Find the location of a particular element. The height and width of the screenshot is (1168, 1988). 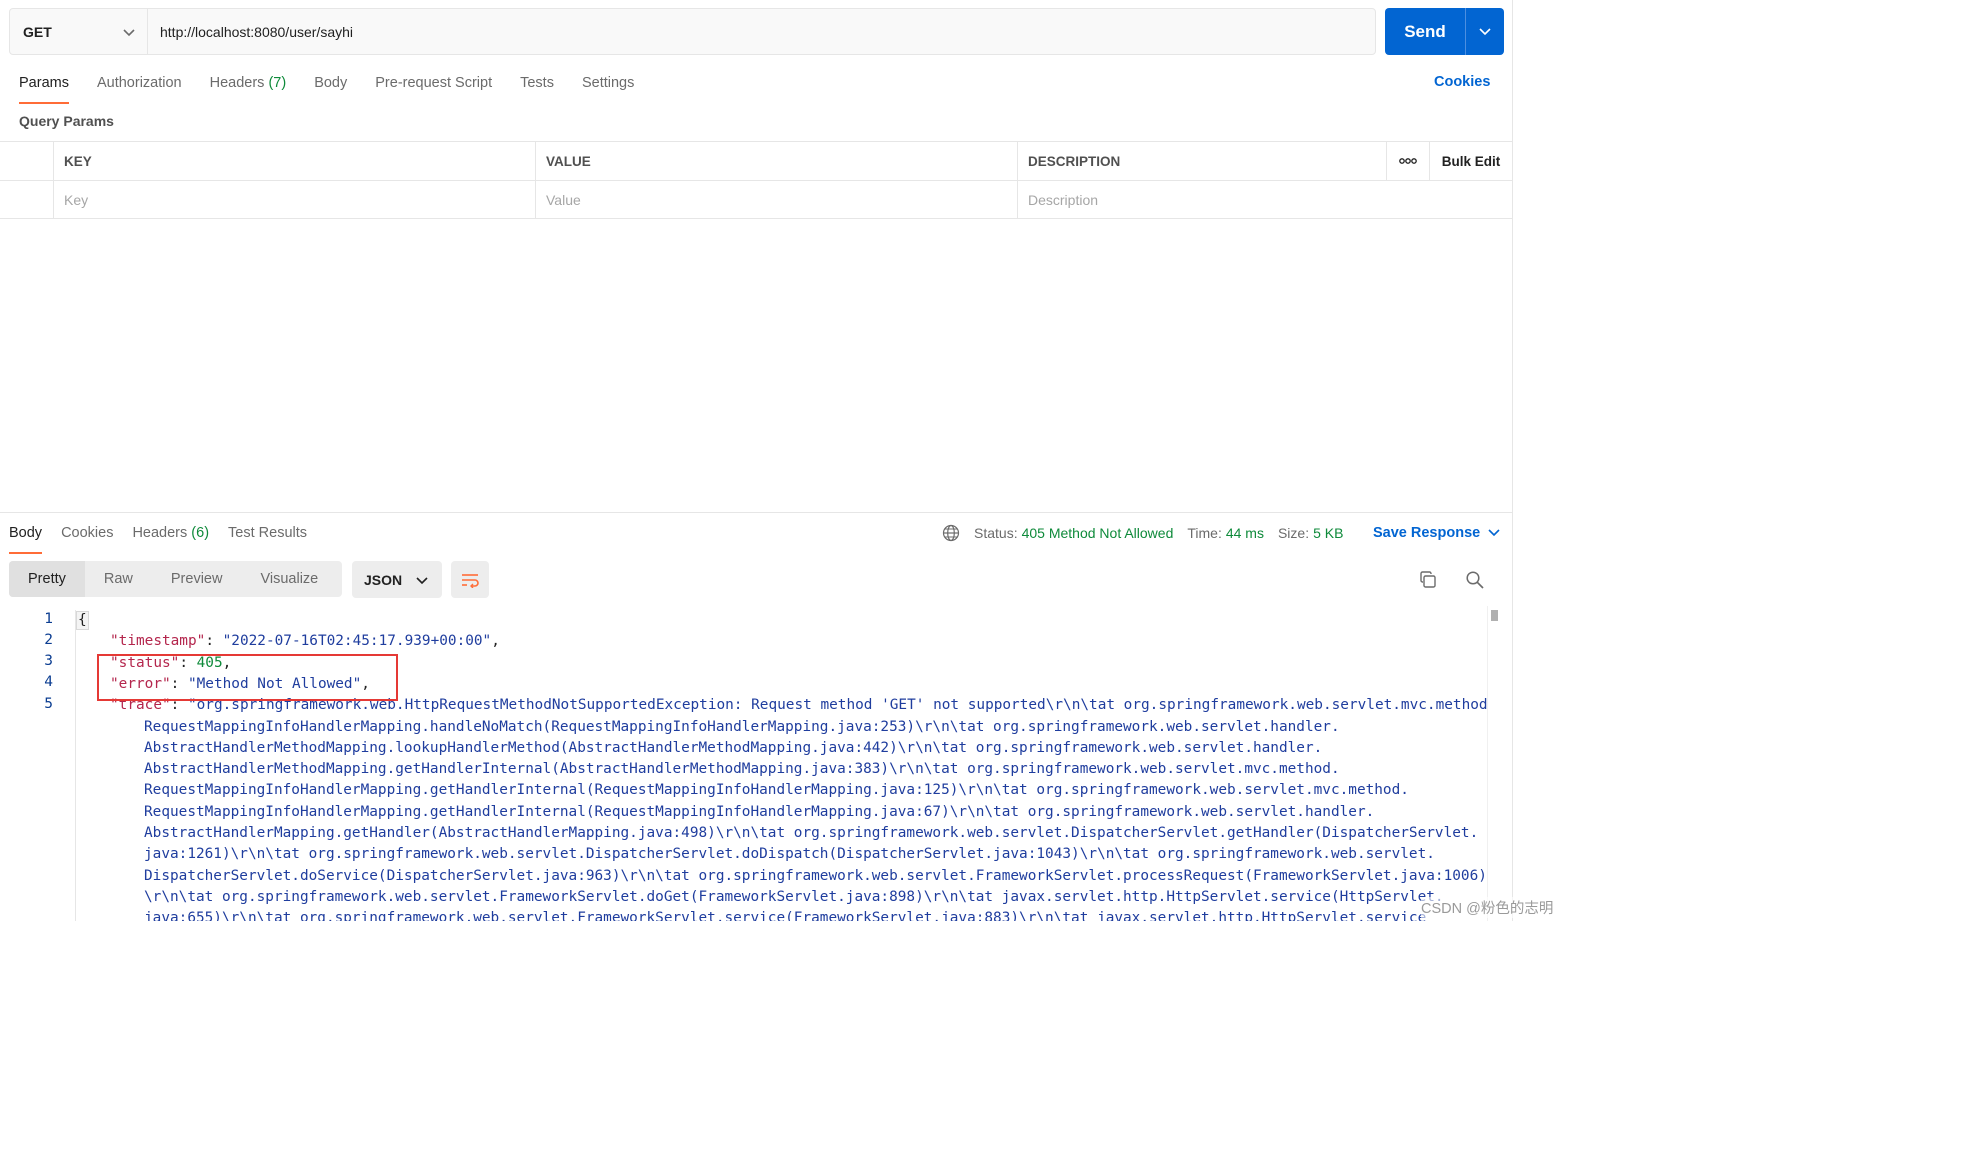

scrollbar-thumb is located at coordinates (1494, 615).